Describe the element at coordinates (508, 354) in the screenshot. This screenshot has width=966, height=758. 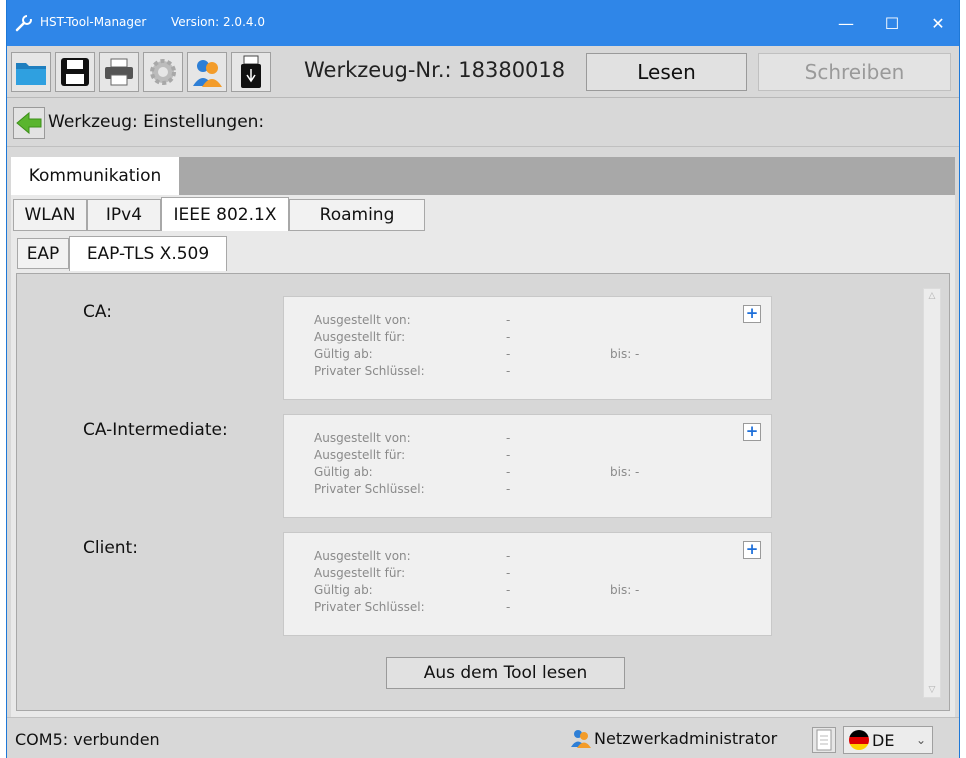
I see `ca-valid-from-value: -` at that location.